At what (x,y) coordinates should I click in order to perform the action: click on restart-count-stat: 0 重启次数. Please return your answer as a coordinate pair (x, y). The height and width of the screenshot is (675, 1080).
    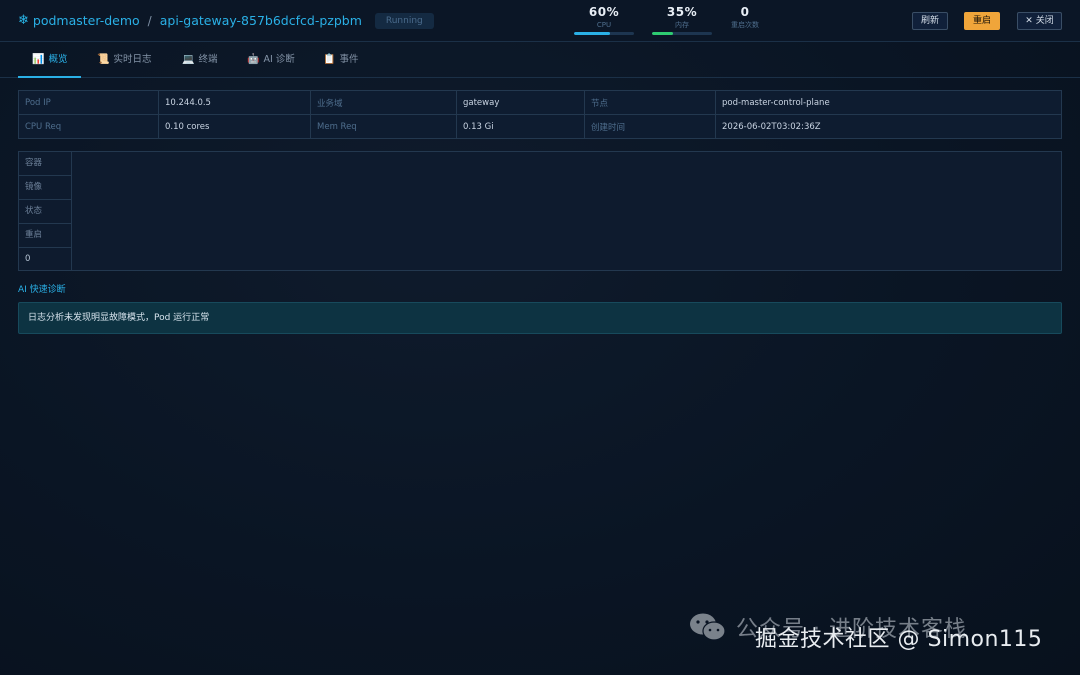
    Looking at the image, I should click on (745, 17).